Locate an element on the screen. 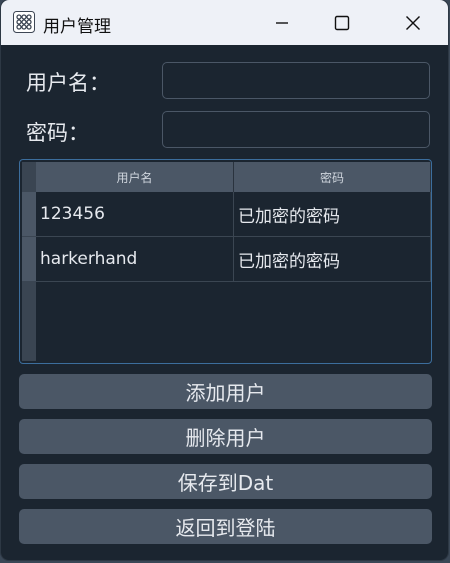  window-title: 用户管理 is located at coordinates (77, 27).